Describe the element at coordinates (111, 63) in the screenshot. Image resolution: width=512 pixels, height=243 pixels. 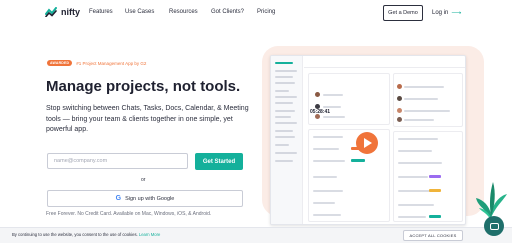
I see `award-text: #1 Project Management App by G2` at that location.